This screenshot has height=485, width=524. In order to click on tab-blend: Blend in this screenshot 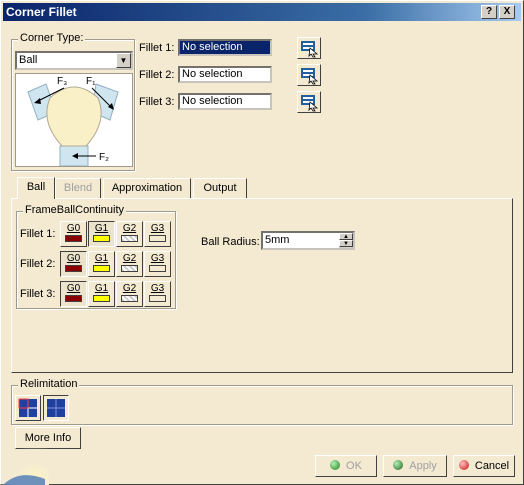, I will do `click(78, 188)`.